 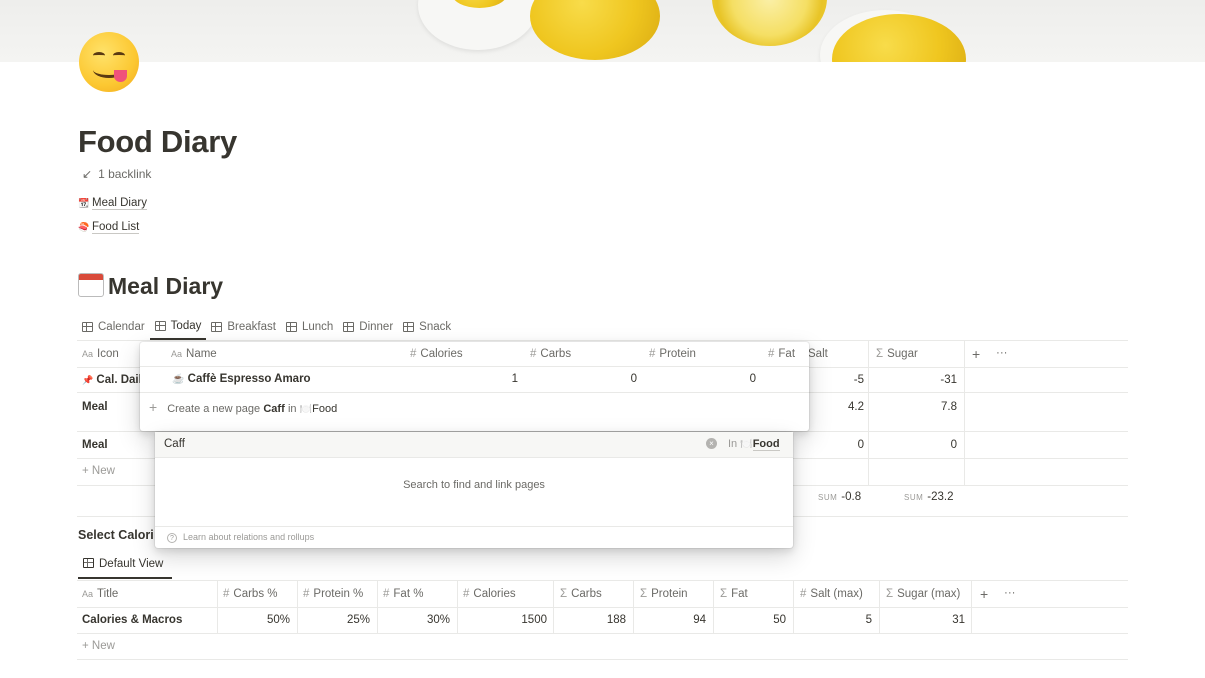 What do you see at coordinates (113, 327) in the screenshot?
I see `tab-calendar: Calendar` at bounding box center [113, 327].